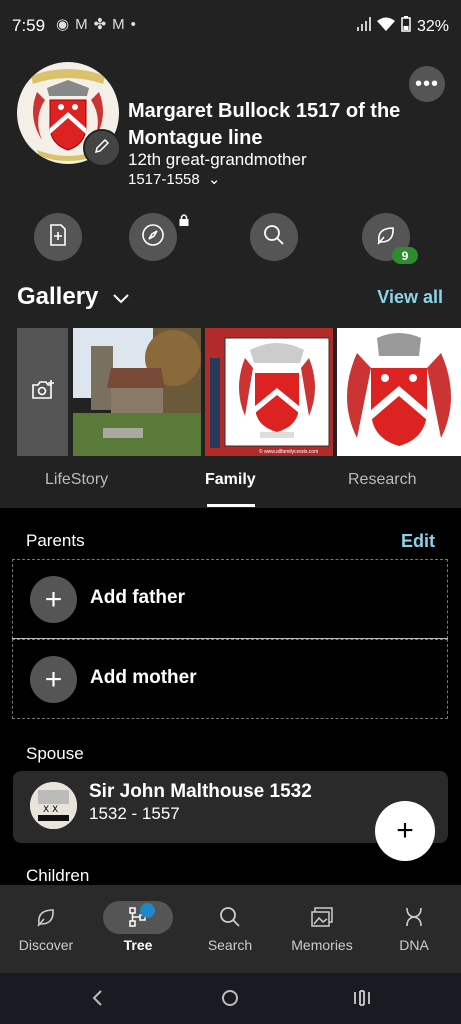 This screenshot has height=1024, width=461. What do you see at coordinates (230, 679) in the screenshot?
I see `add-mother-row: + Add mother` at bounding box center [230, 679].